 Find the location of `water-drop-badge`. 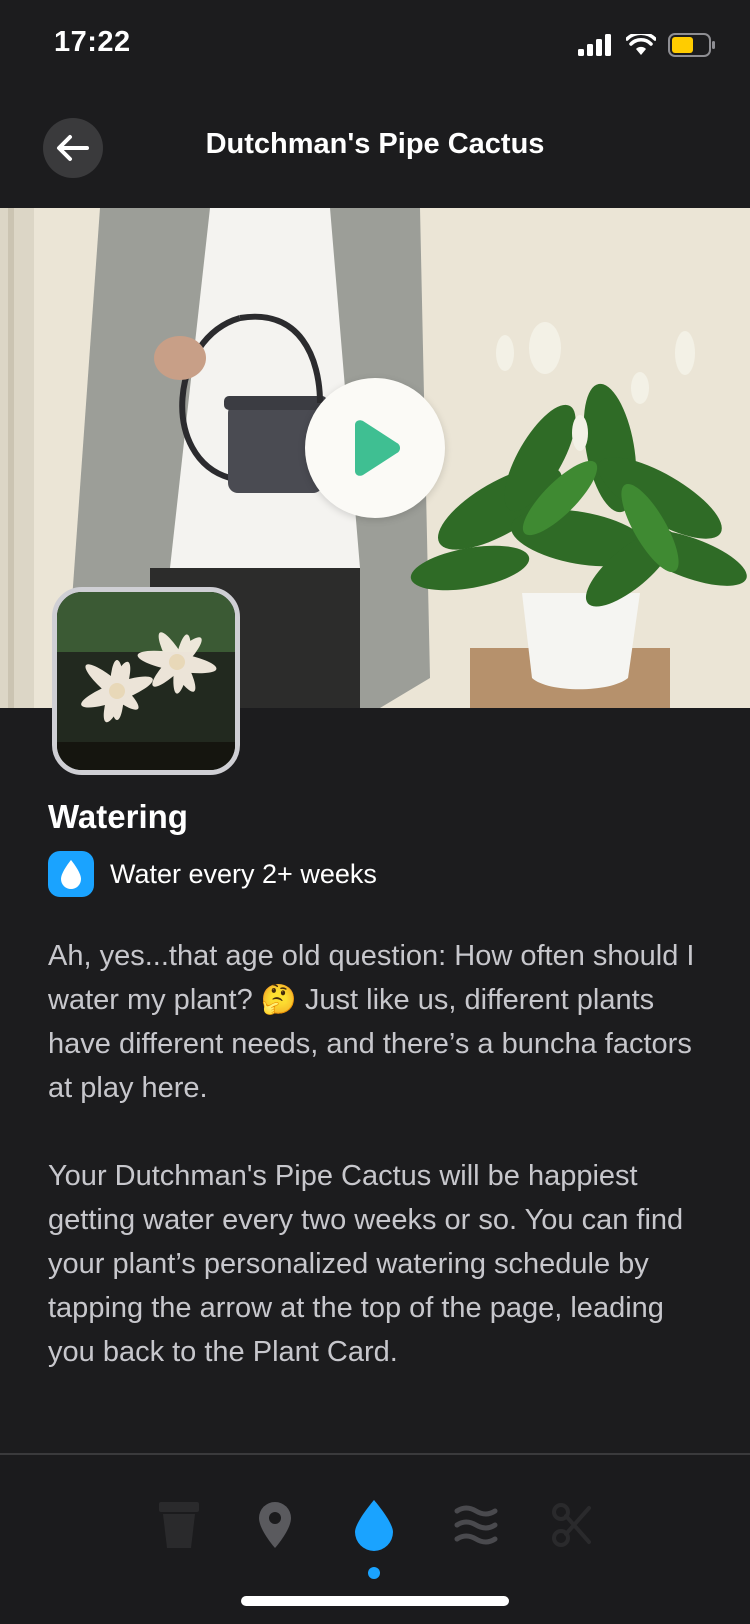

water-drop-badge is located at coordinates (71, 874).